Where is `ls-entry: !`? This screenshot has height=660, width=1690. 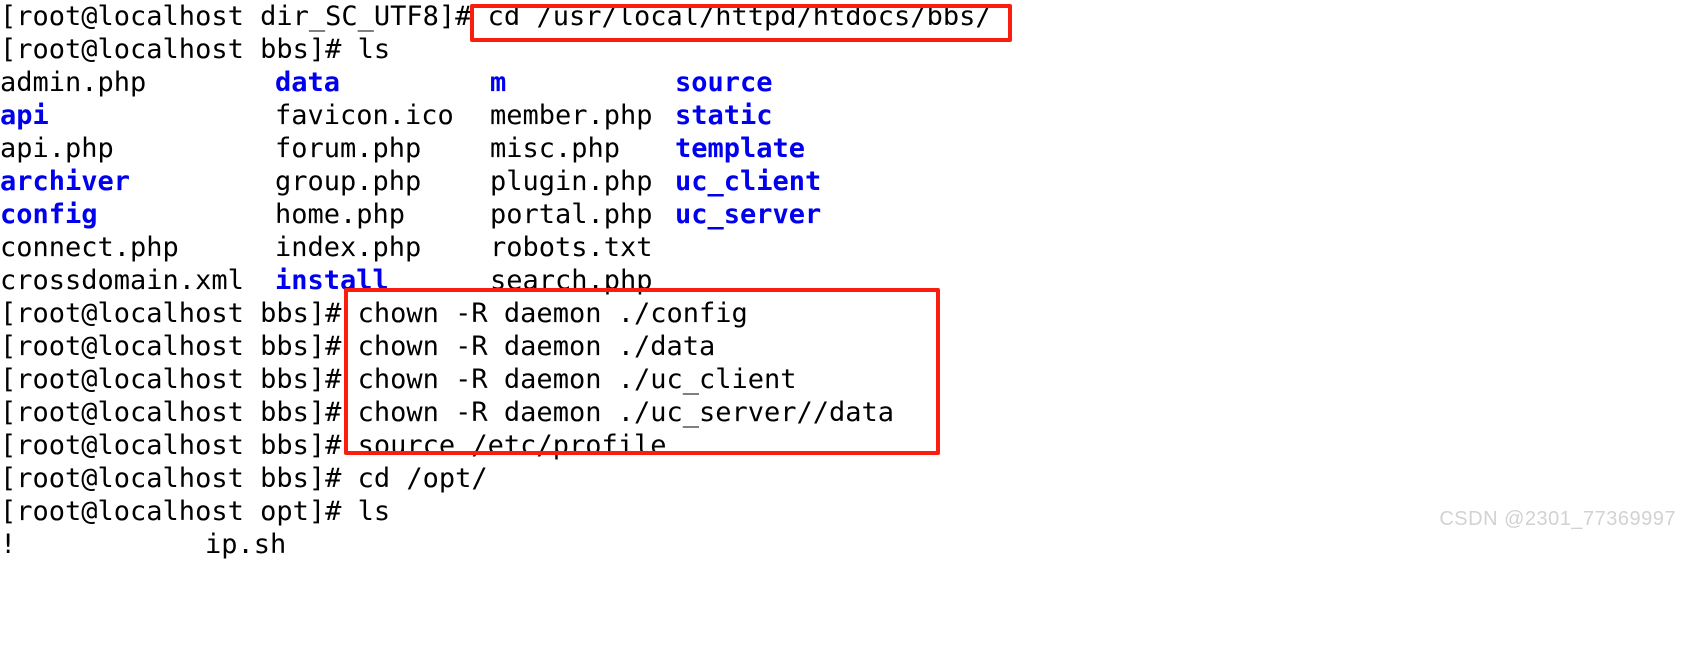
ls-entry: ! is located at coordinates (8, 544).